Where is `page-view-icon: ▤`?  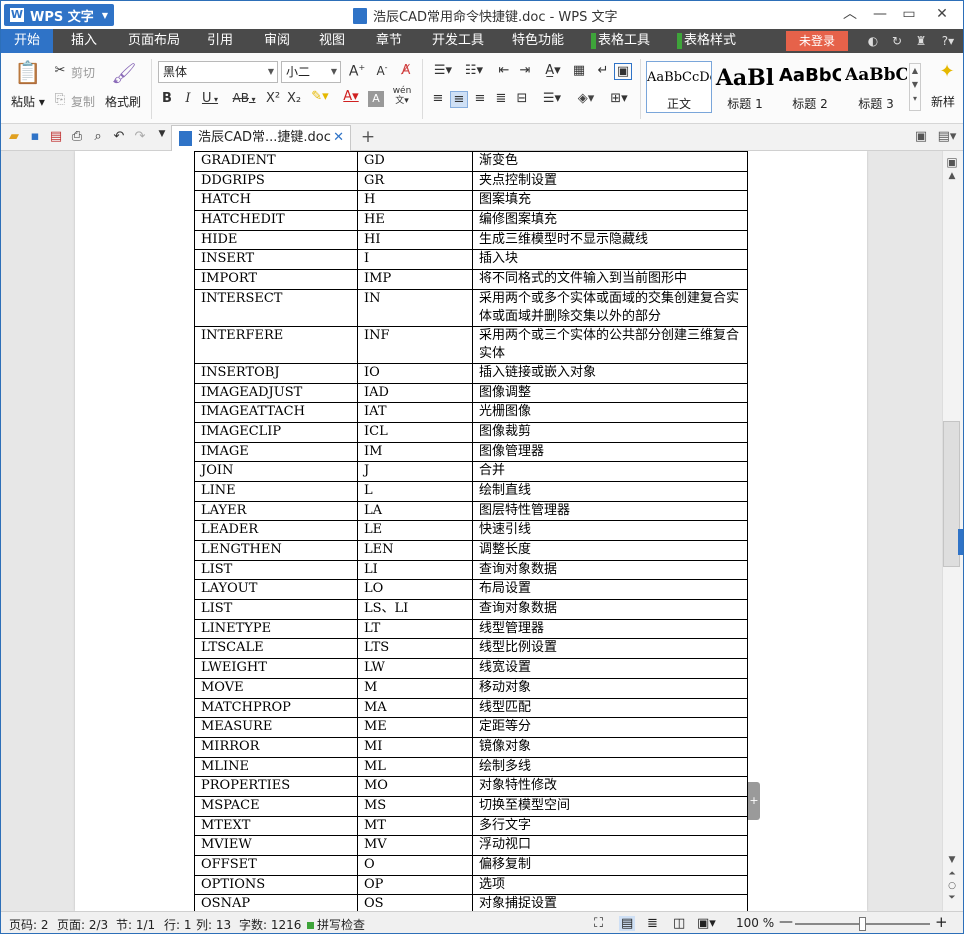 page-view-icon: ▤ is located at coordinates (627, 923).